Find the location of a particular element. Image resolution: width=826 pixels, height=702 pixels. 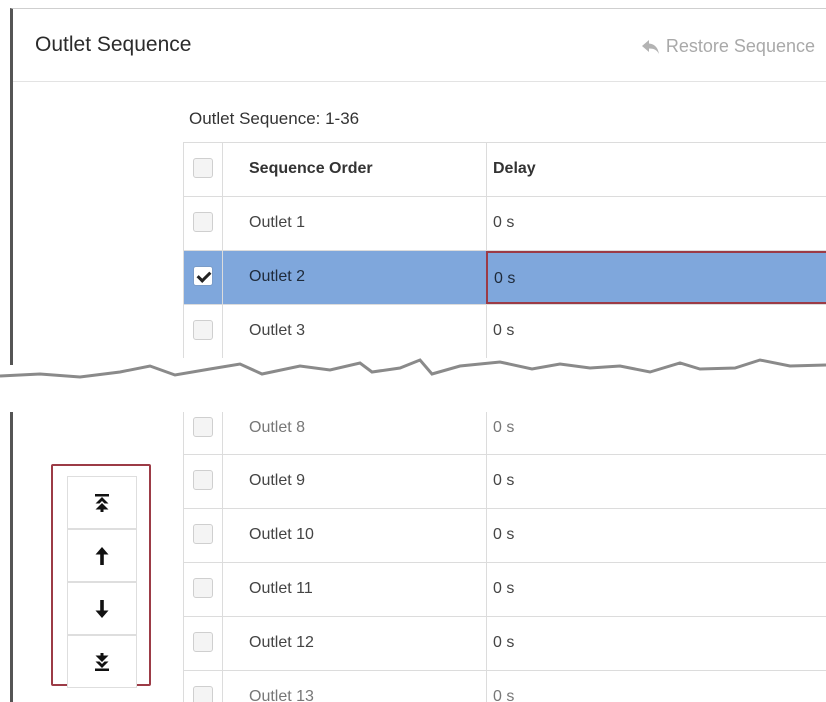

table-row: Outlet 9 0 s is located at coordinates (504, 481).